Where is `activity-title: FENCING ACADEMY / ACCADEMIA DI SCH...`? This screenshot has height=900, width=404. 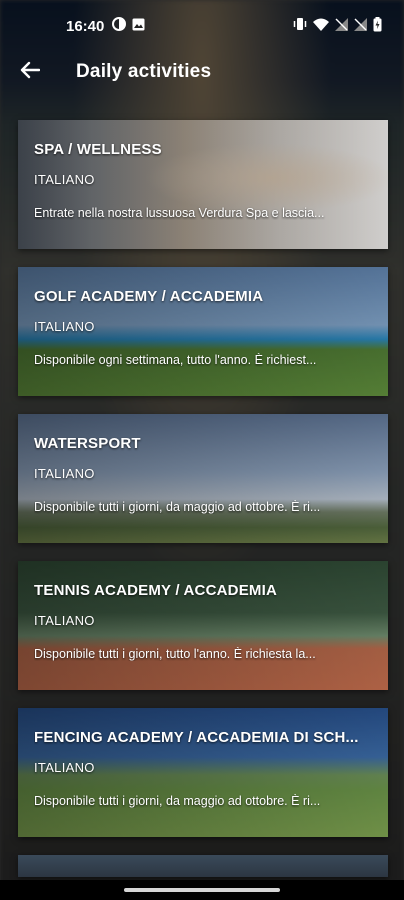
activity-title: FENCING ACADEMY / ACCADEMIA DI SCH... is located at coordinates (196, 737).